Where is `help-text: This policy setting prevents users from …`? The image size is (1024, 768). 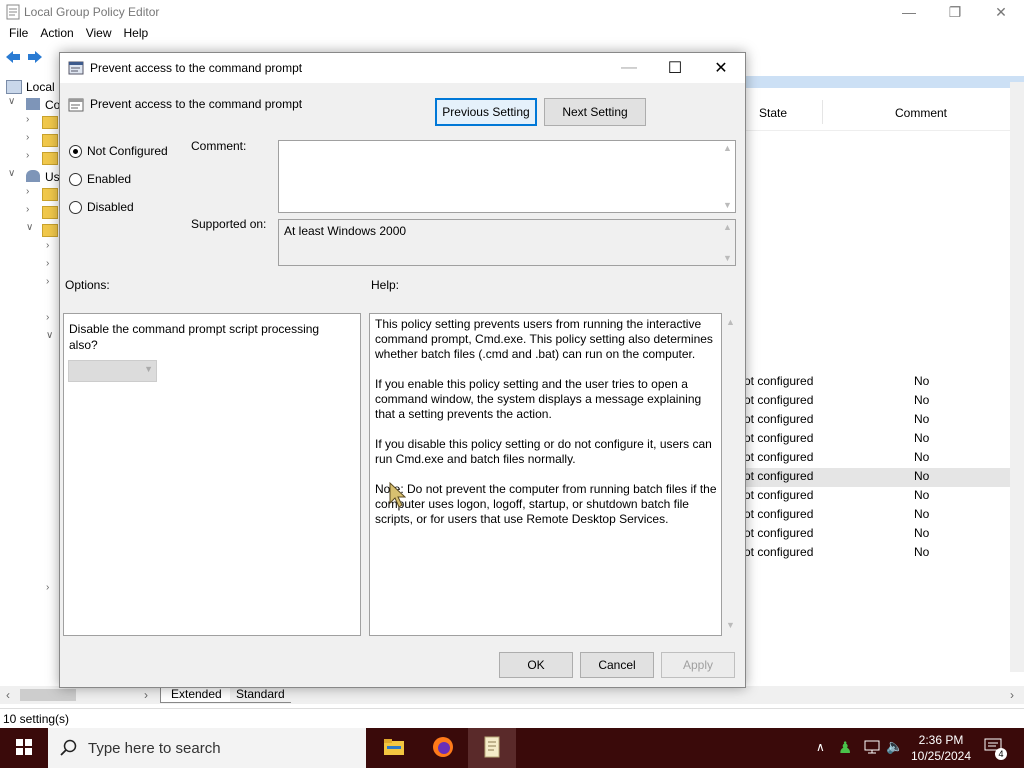 help-text: This policy setting prevents users from … is located at coordinates (546, 429).